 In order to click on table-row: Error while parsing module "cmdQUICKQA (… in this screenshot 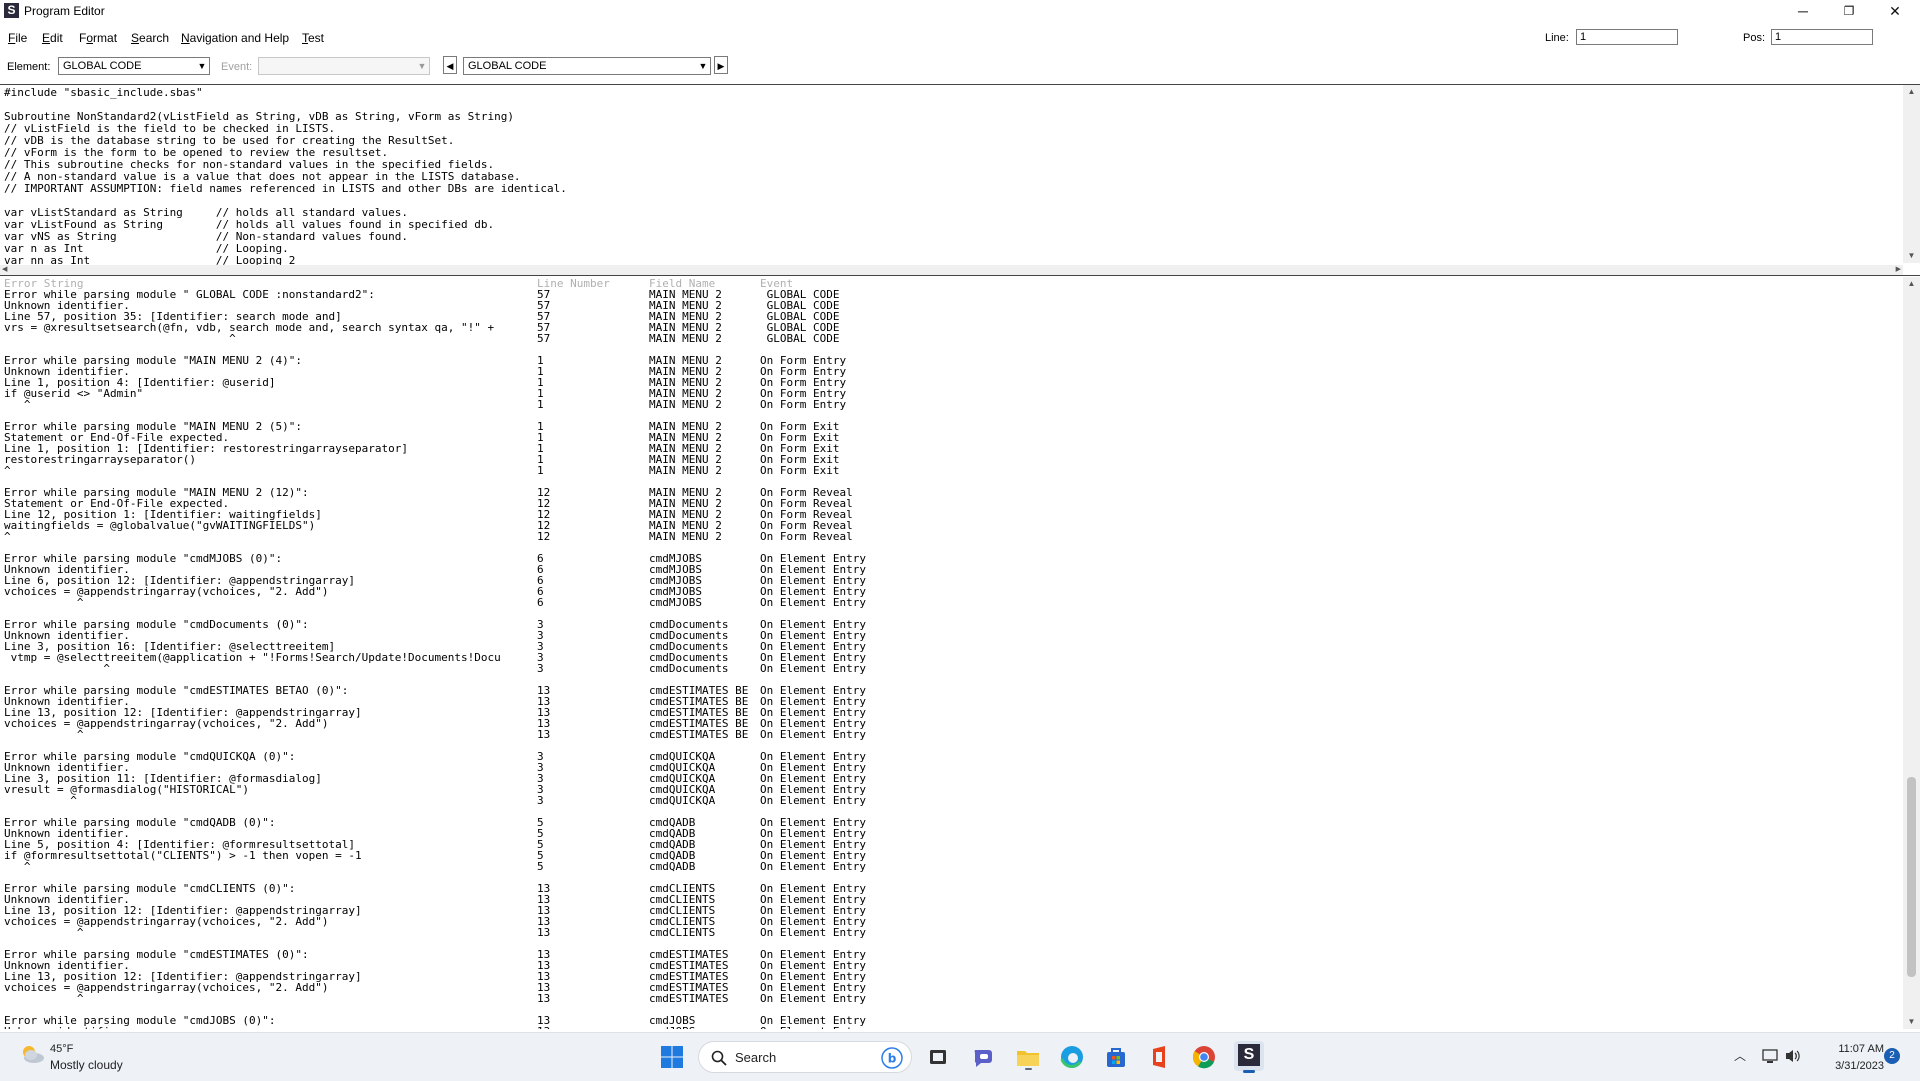, I will do `click(950, 756)`.